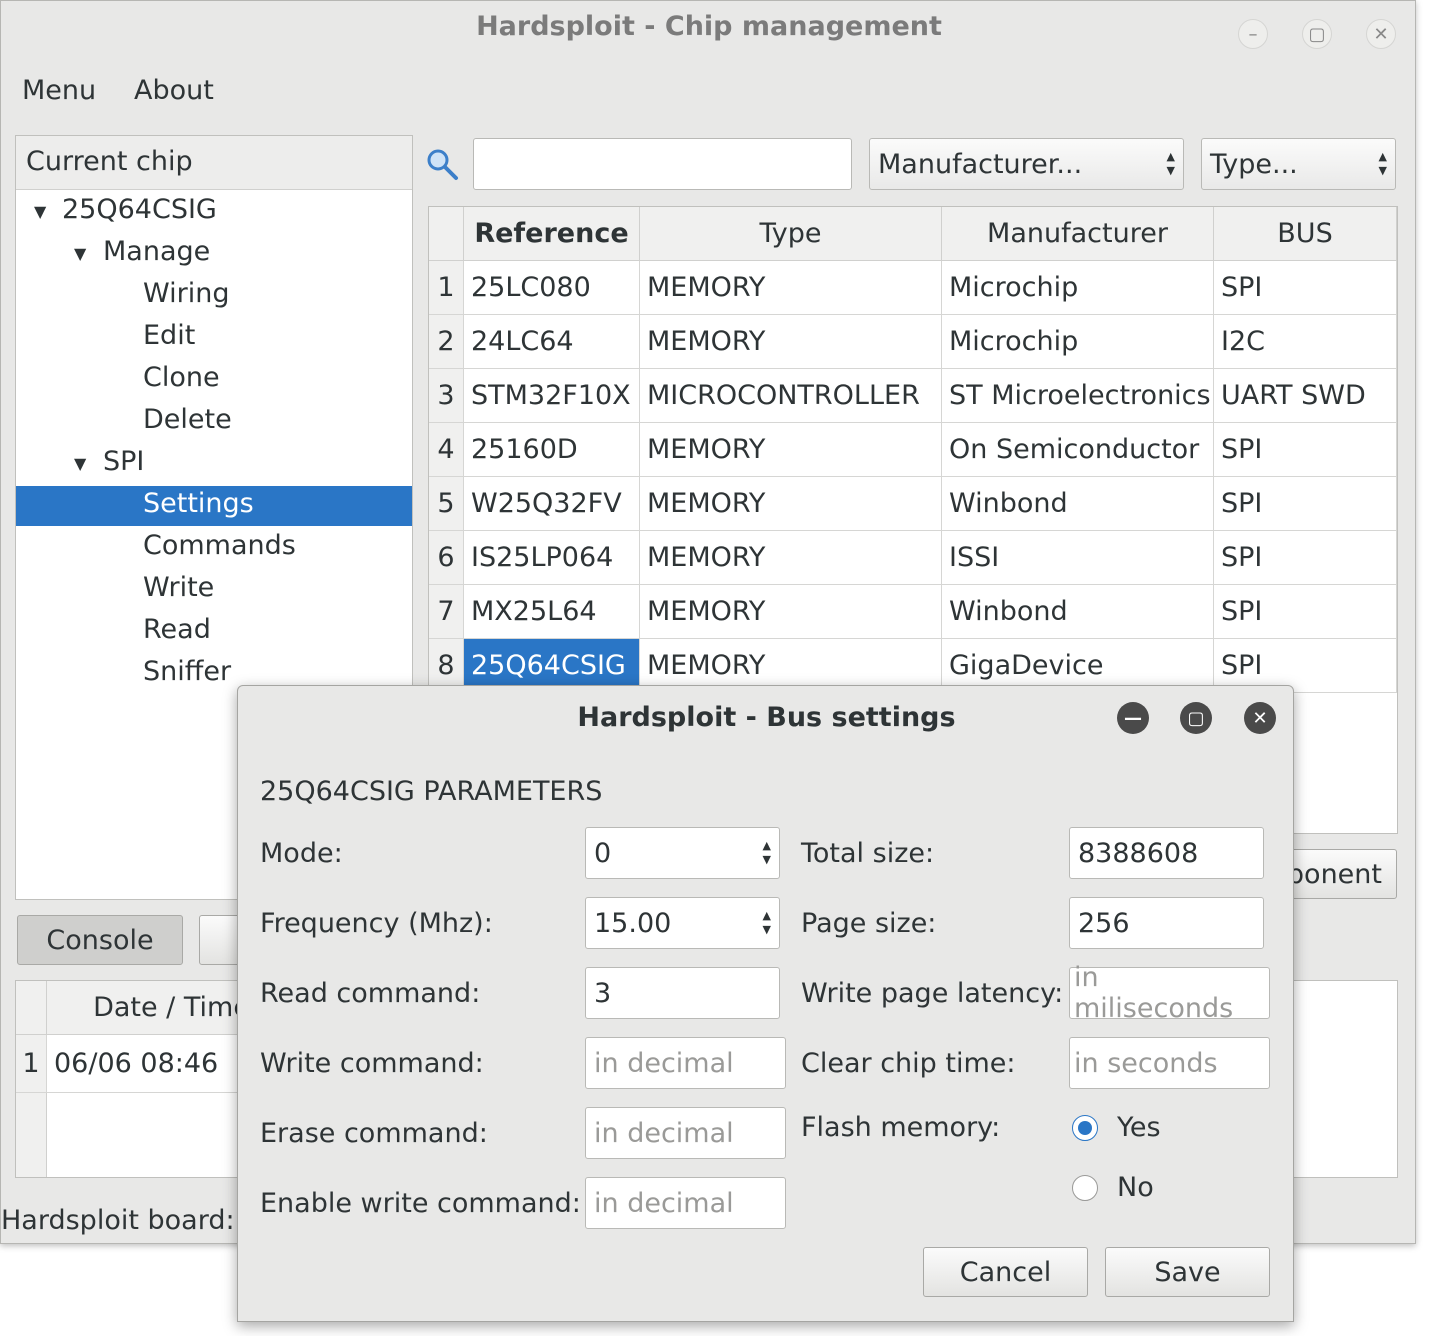 Image resolution: width=1436 pixels, height=1336 pixels. What do you see at coordinates (214, 632) in the screenshot?
I see `tree-item-read: Read` at bounding box center [214, 632].